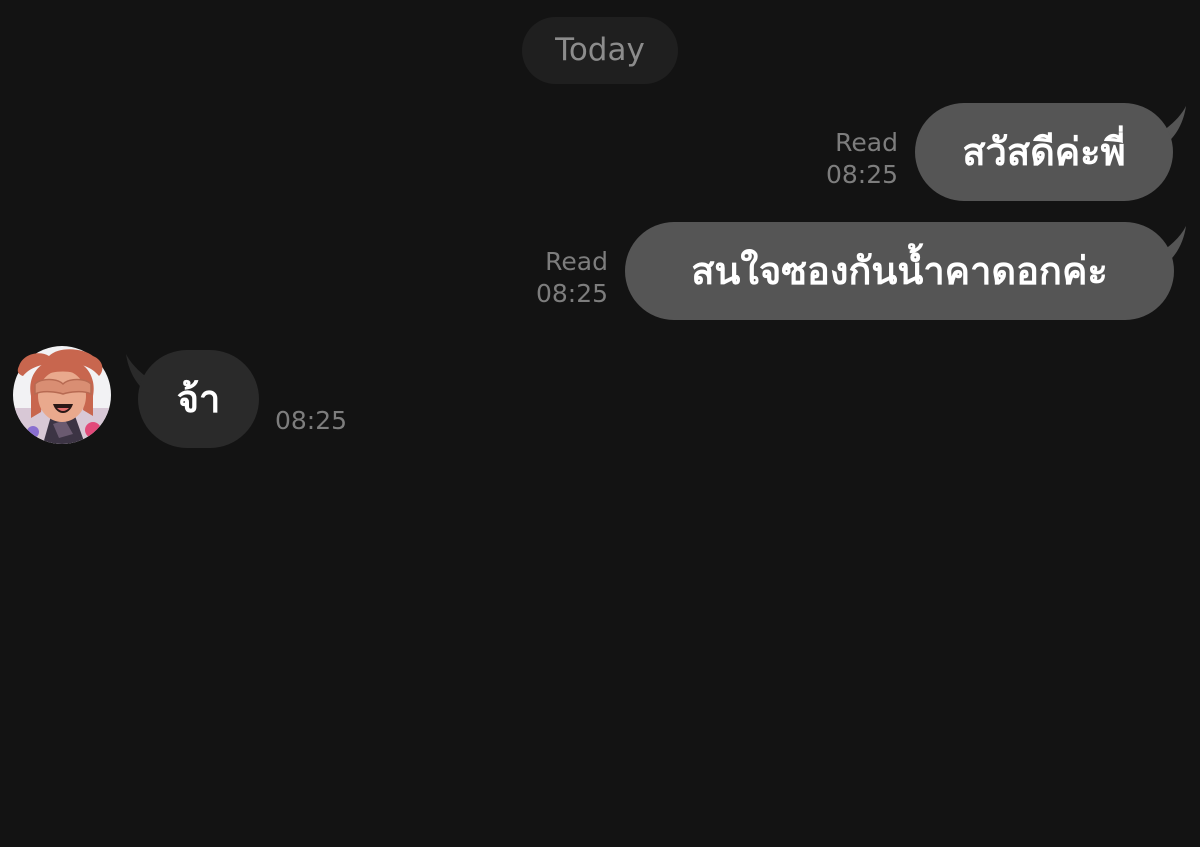  What do you see at coordinates (198, 399) in the screenshot?
I see `message-bubble-incoming: จ้า` at bounding box center [198, 399].